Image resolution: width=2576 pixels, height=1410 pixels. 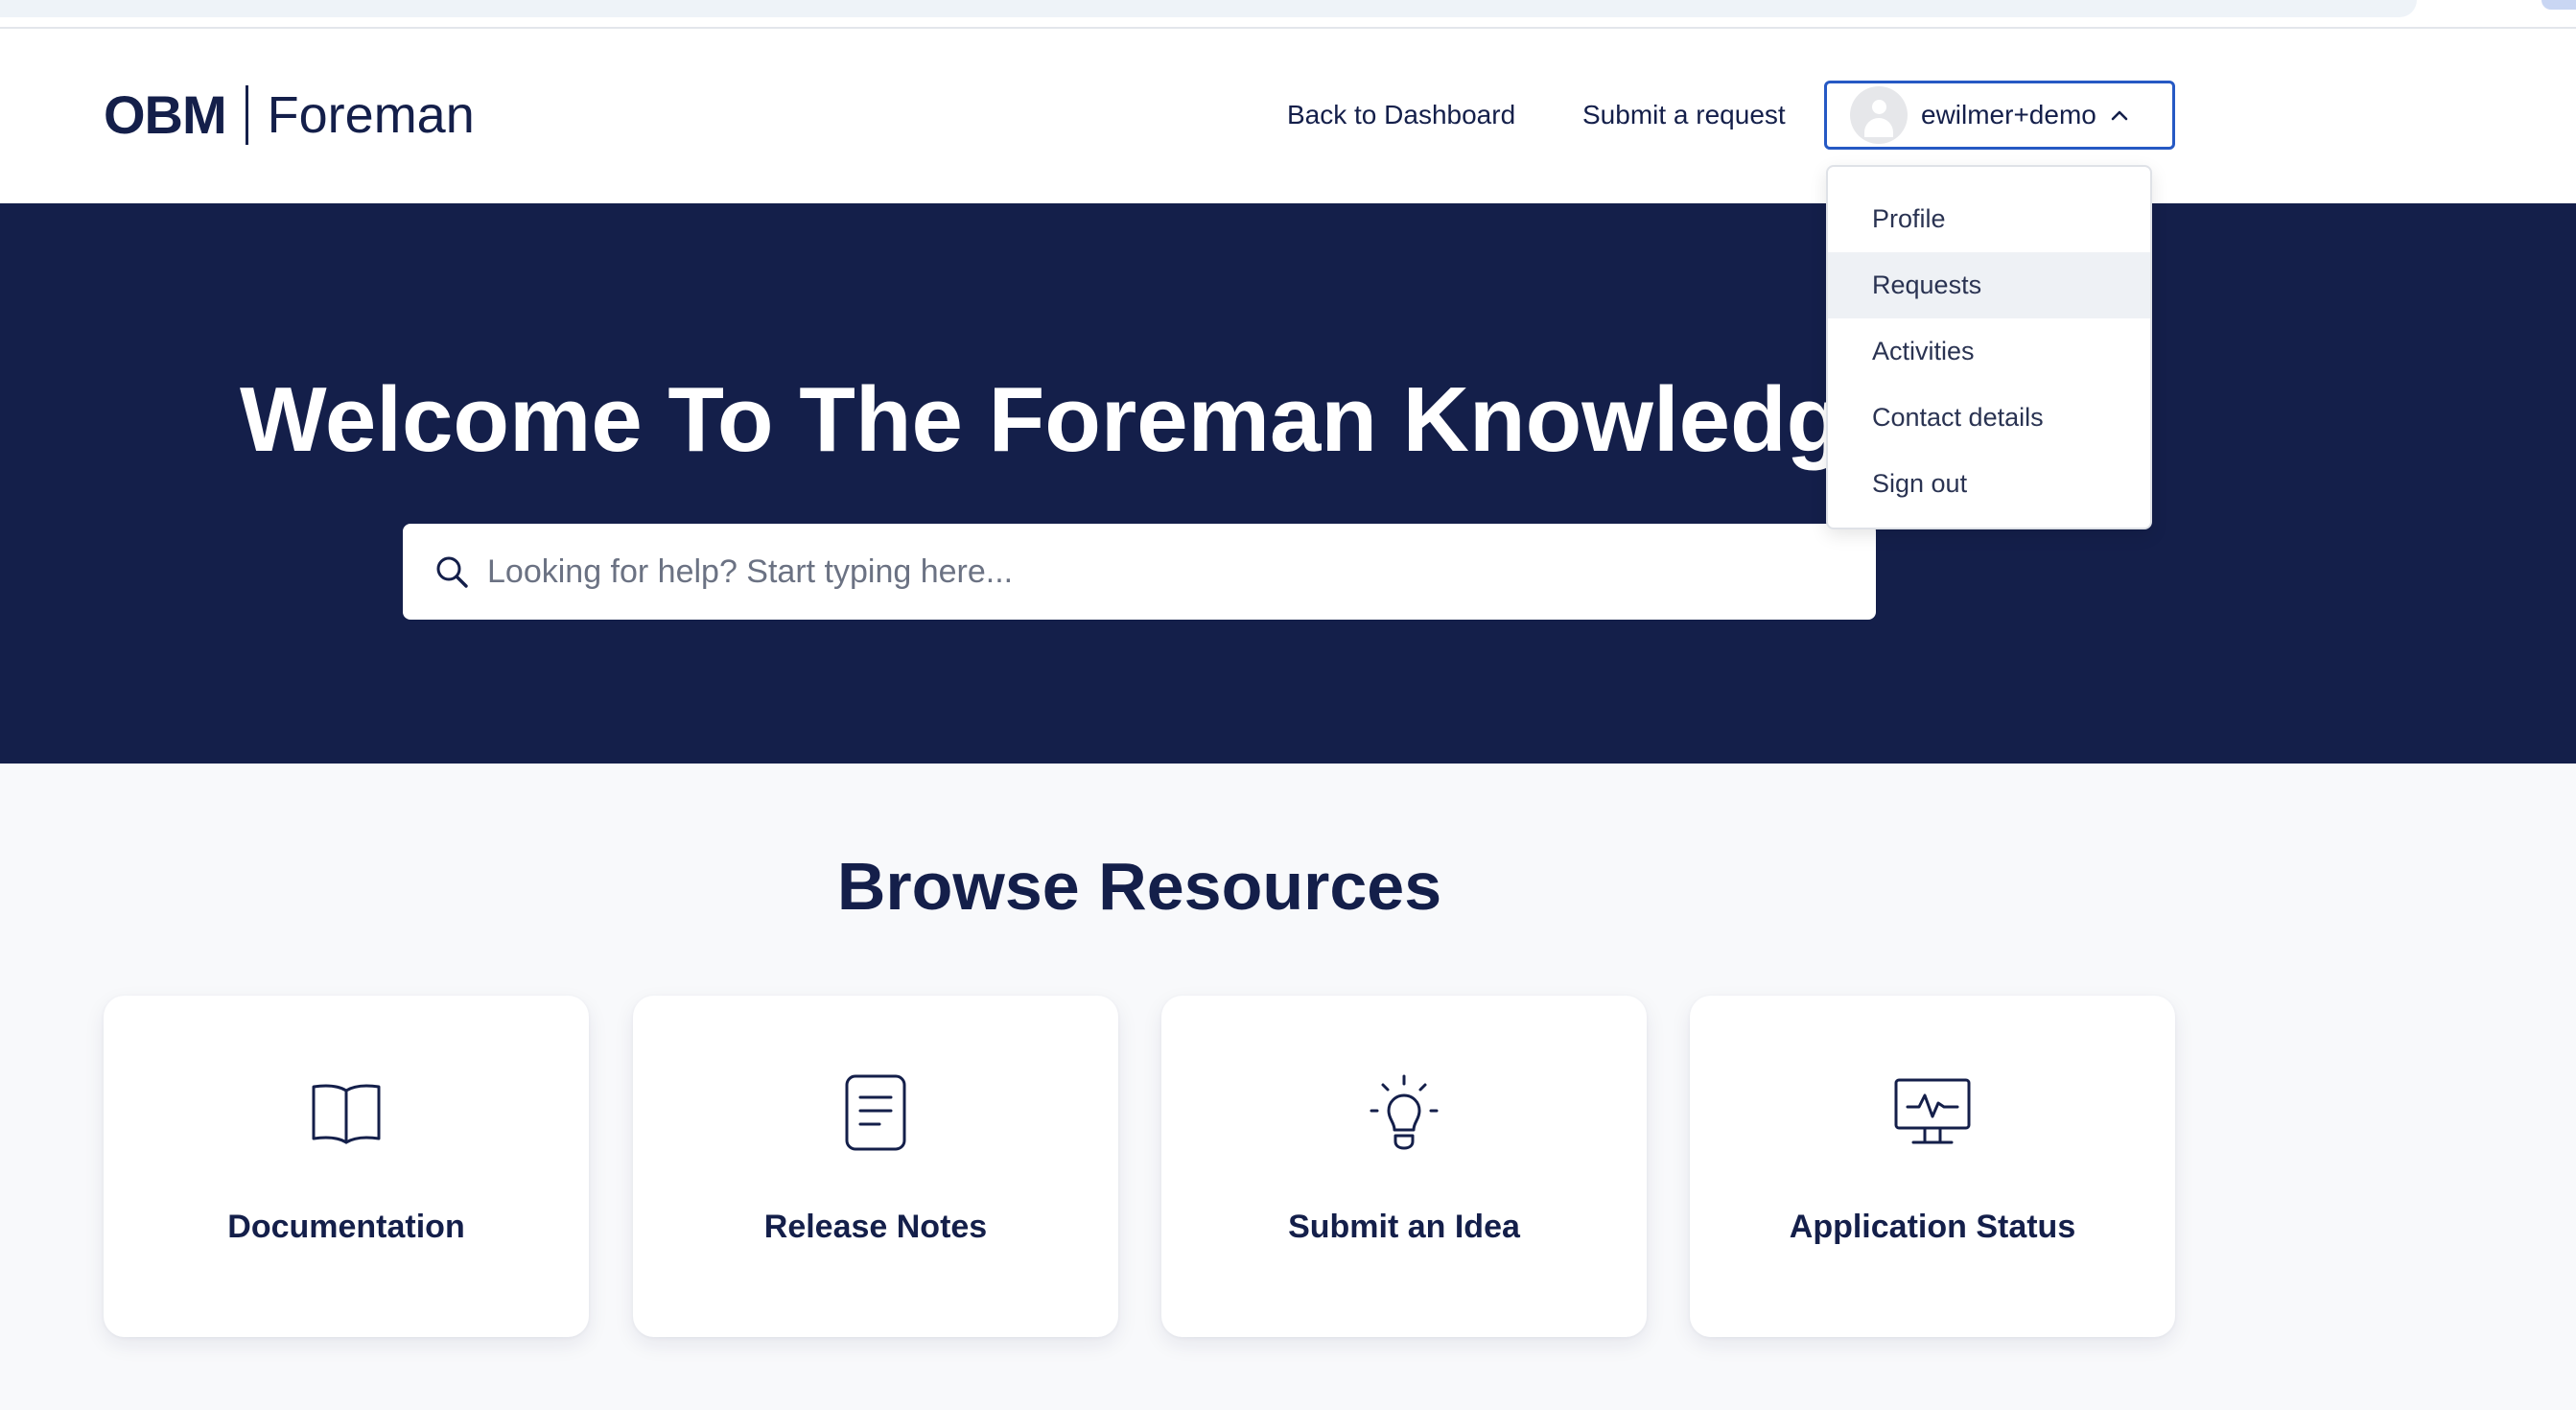 What do you see at coordinates (1158, 571) in the screenshot?
I see `search-input` at bounding box center [1158, 571].